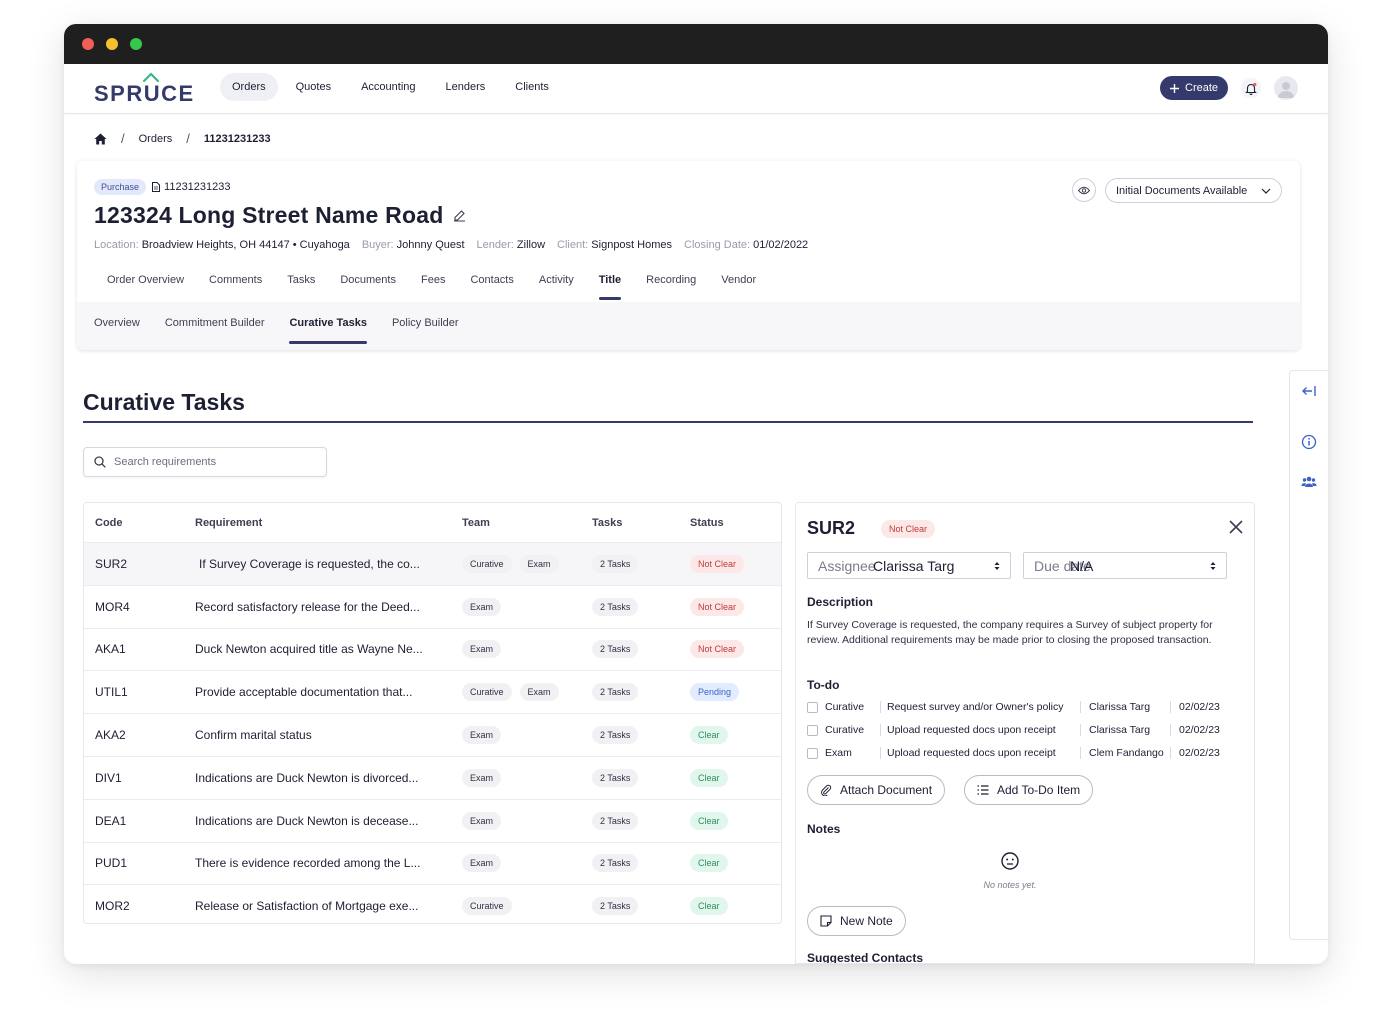 The image size is (1392, 1026). What do you see at coordinates (425, 330) in the screenshot?
I see `subtab-policy-builder: Policy Builder` at bounding box center [425, 330].